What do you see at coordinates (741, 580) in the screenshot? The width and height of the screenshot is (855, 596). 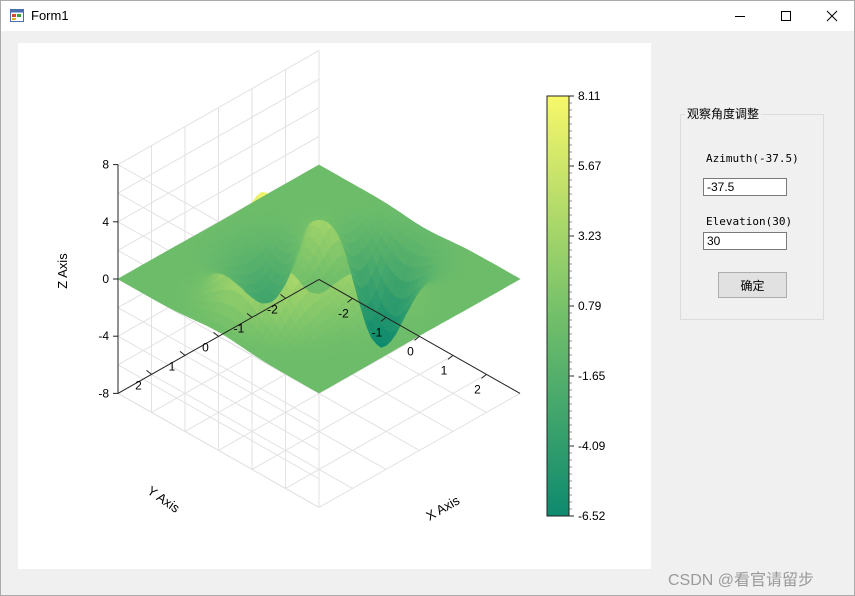 I see `watermark: CSDN @看官请留步` at bounding box center [741, 580].